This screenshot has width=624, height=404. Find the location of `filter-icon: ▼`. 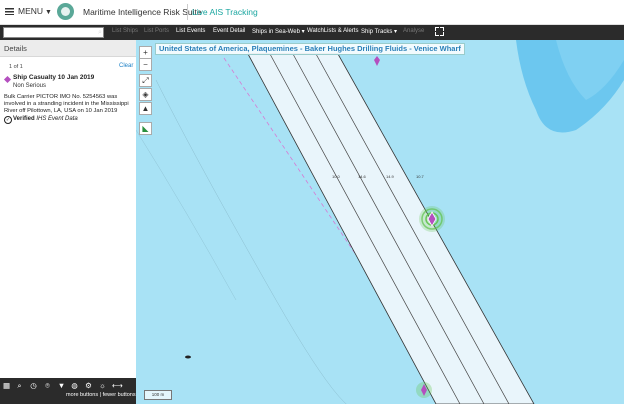

filter-icon: ▼ is located at coordinates (61, 385).